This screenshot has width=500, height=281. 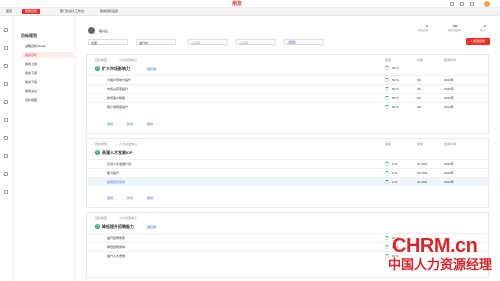 What do you see at coordinates (487, 4) in the screenshot?
I see `avatar` at bounding box center [487, 4].